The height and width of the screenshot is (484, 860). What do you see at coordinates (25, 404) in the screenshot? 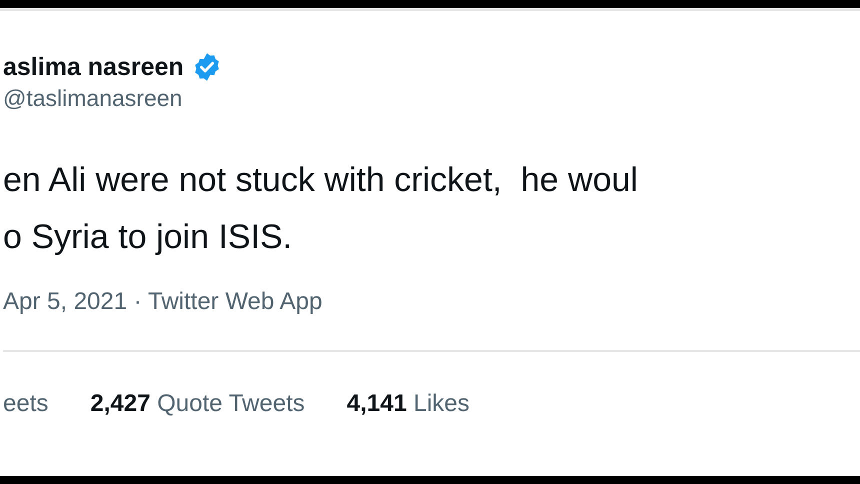
I see `stat-count: eets` at bounding box center [25, 404].